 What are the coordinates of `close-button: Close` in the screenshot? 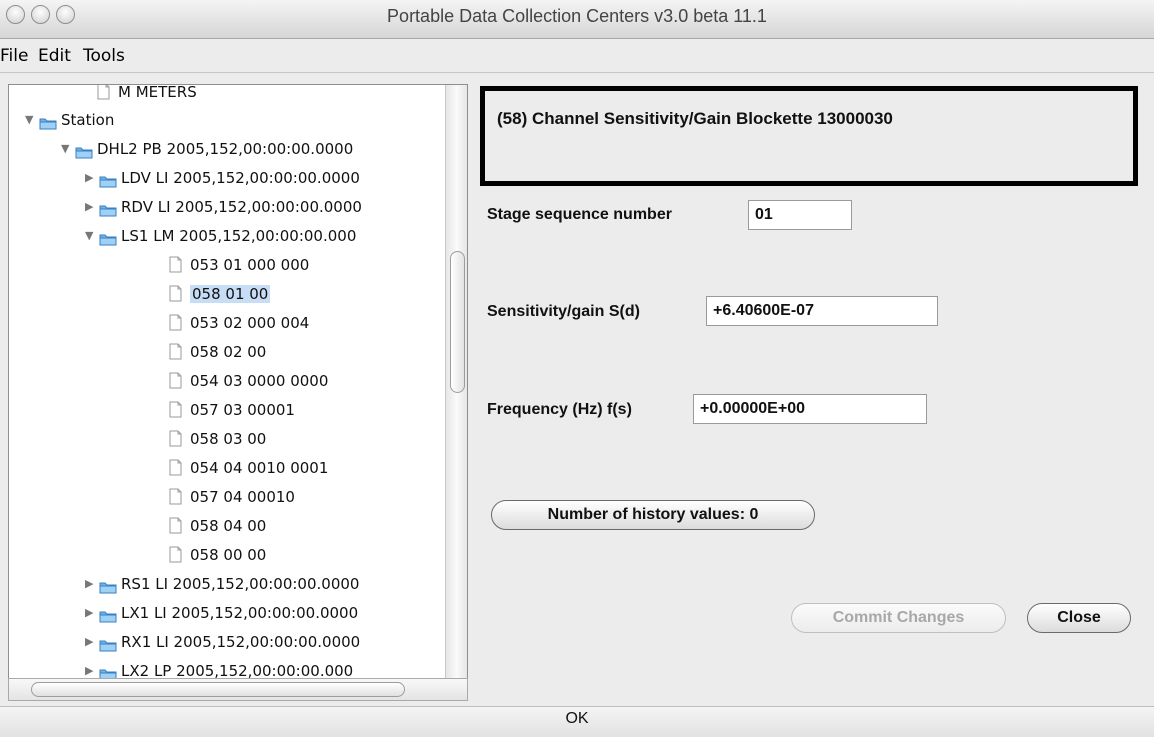 It's located at (1079, 618).